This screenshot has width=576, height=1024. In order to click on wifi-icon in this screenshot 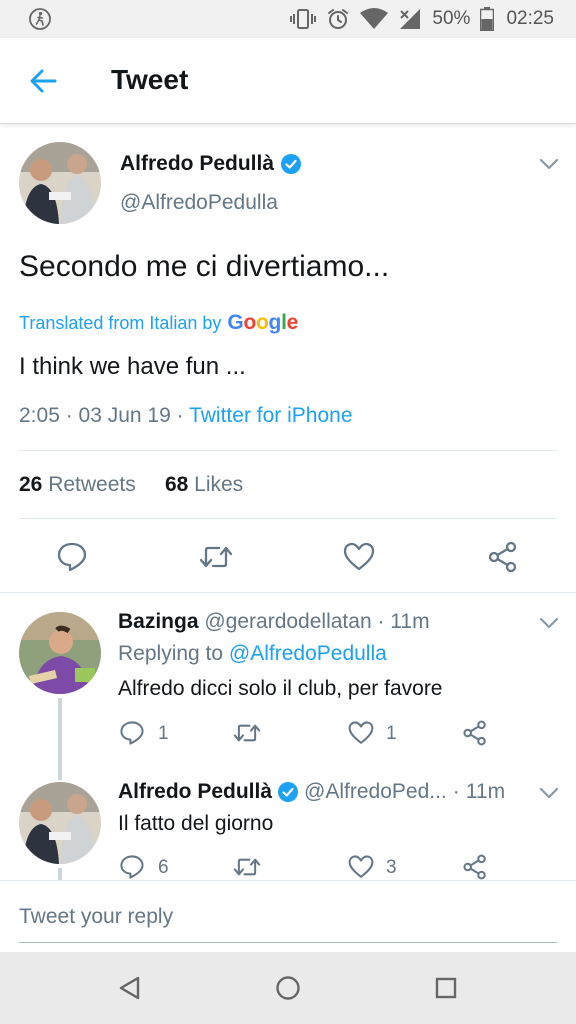, I will do `click(374, 18)`.